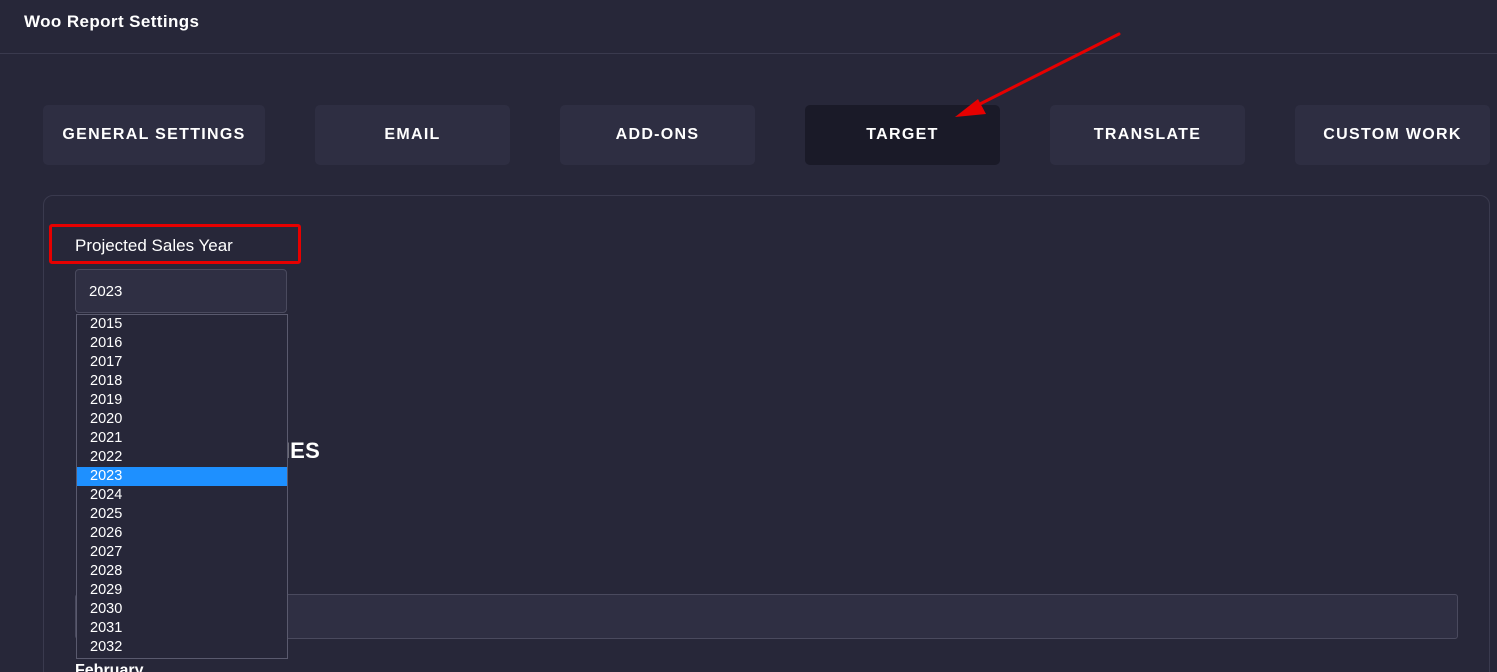 This screenshot has height=672, width=1497. Describe the element at coordinates (182, 571) in the screenshot. I see `year-option: 2028` at that location.